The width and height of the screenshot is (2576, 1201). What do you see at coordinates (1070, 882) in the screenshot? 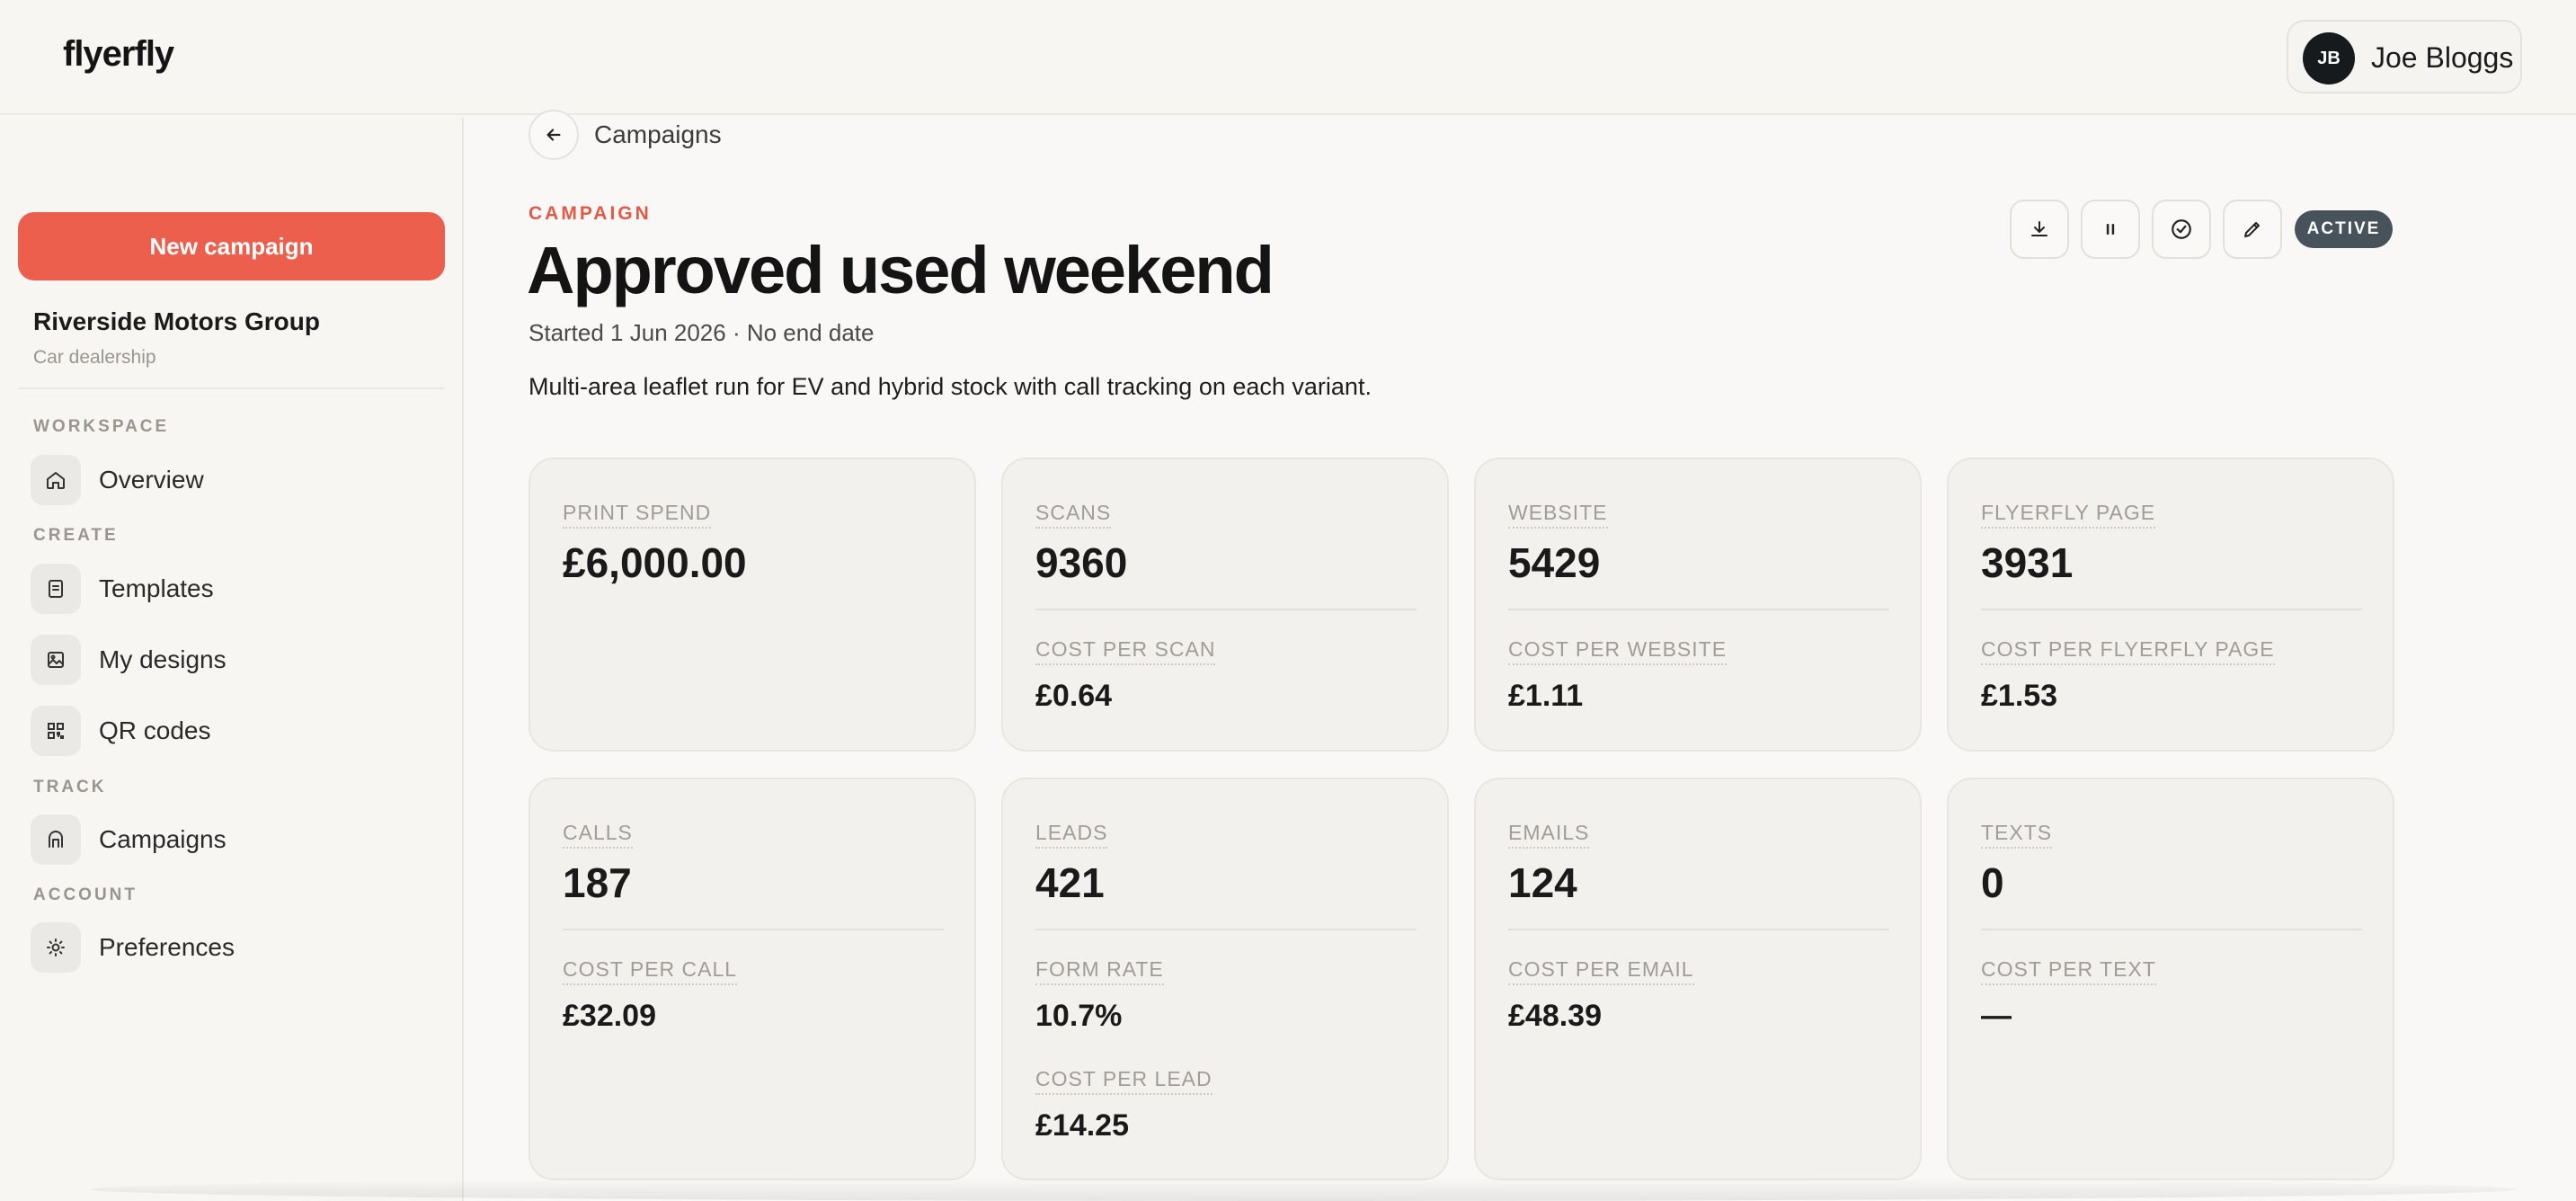
I see `metric-value: 421` at bounding box center [1070, 882].